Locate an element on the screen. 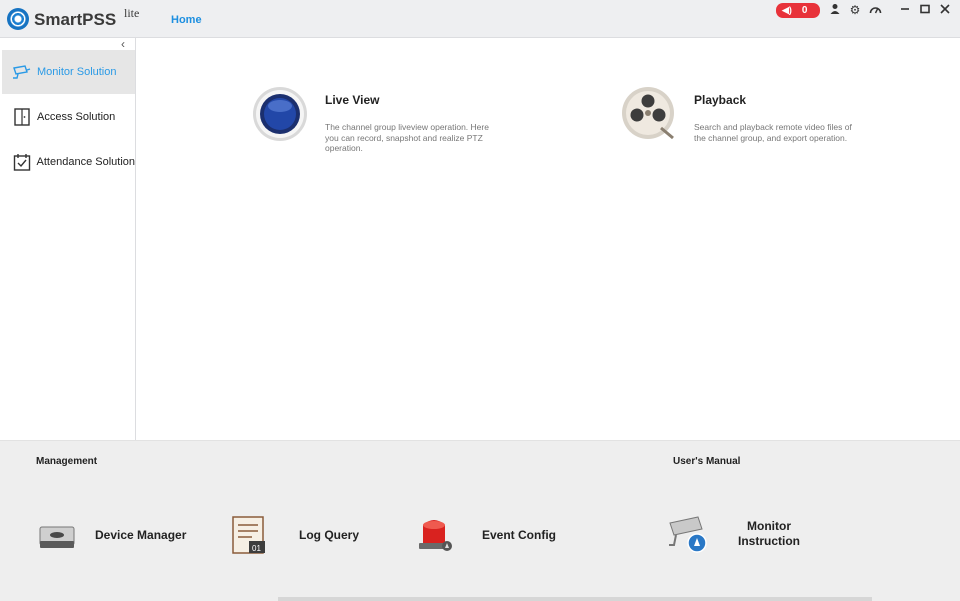 The width and height of the screenshot is (960, 601). tool-label-line1: Monitor is located at coordinates (769, 526).